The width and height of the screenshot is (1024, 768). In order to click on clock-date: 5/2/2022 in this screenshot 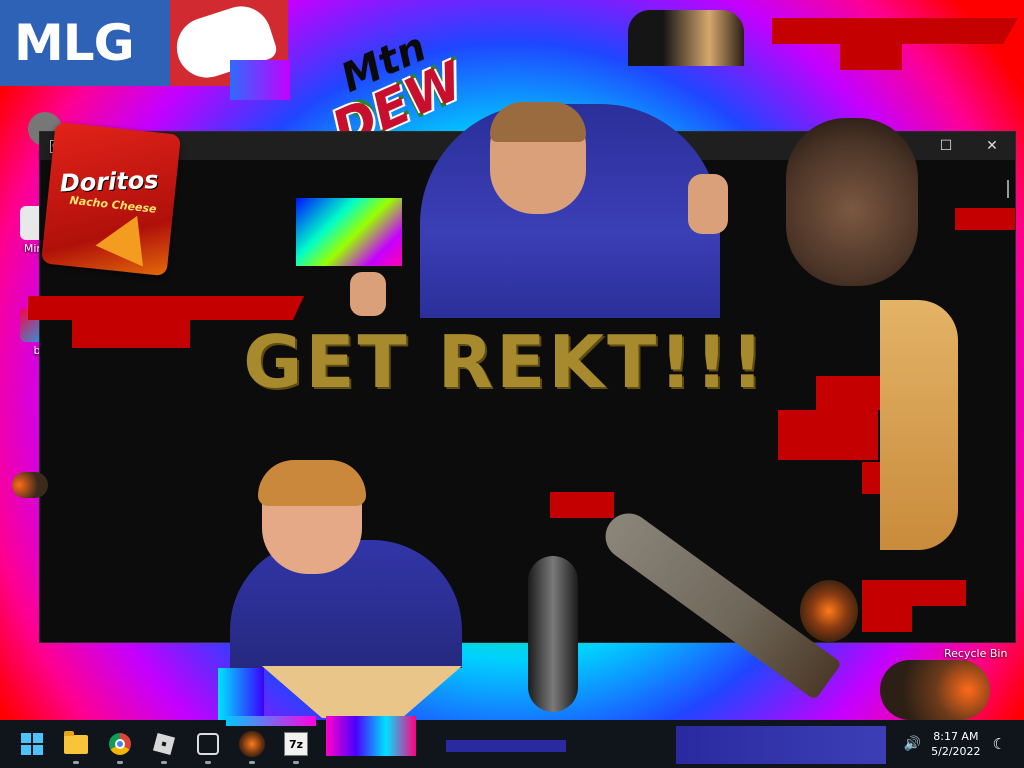, I will do `click(956, 751)`.